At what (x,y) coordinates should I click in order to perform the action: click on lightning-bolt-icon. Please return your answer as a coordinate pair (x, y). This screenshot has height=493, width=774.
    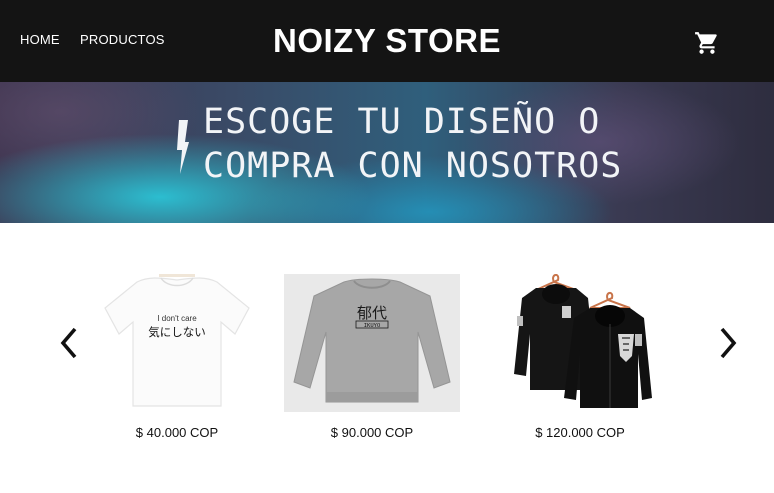
    Looking at the image, I should click on (183, 147).